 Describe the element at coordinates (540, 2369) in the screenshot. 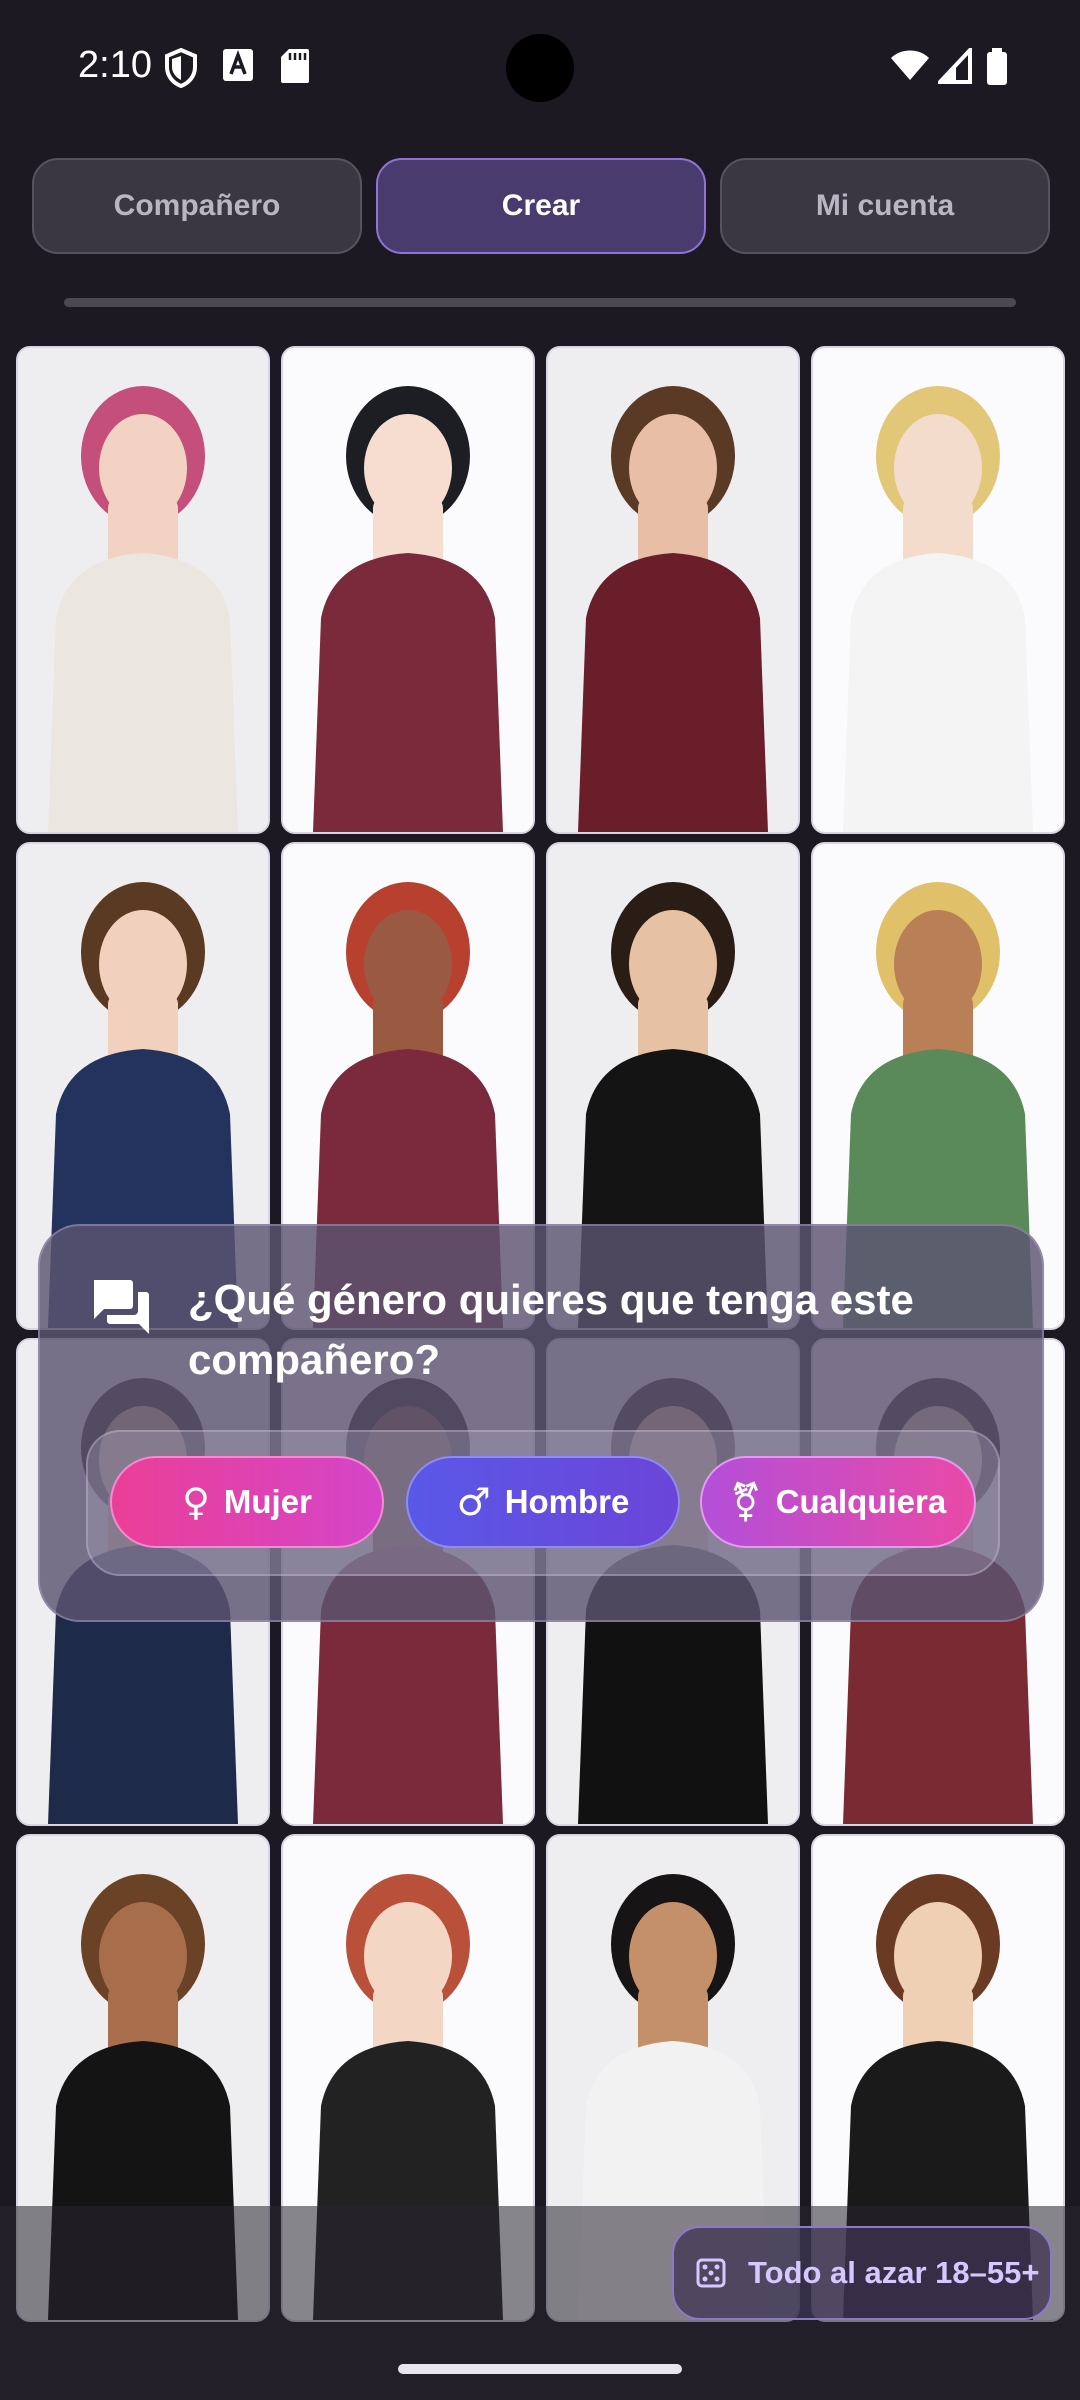

I see `home-indicator` at that location.